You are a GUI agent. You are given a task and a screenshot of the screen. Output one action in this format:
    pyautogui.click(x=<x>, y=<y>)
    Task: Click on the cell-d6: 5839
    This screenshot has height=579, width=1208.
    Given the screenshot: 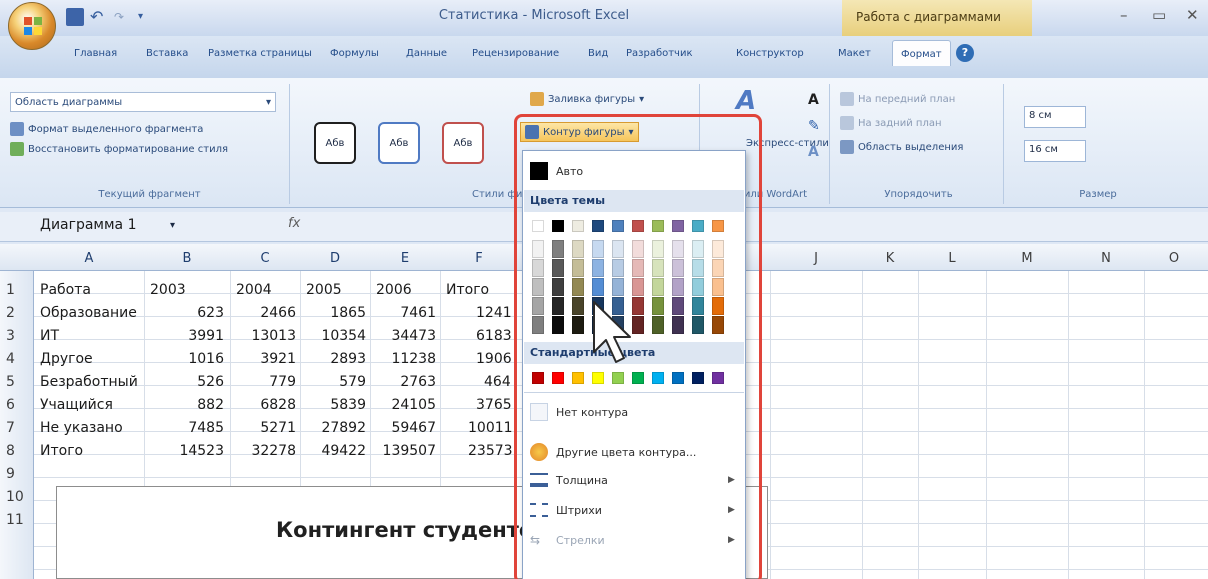 What is the action you would take?
    pyautogui.click(x=330, y=405)
    